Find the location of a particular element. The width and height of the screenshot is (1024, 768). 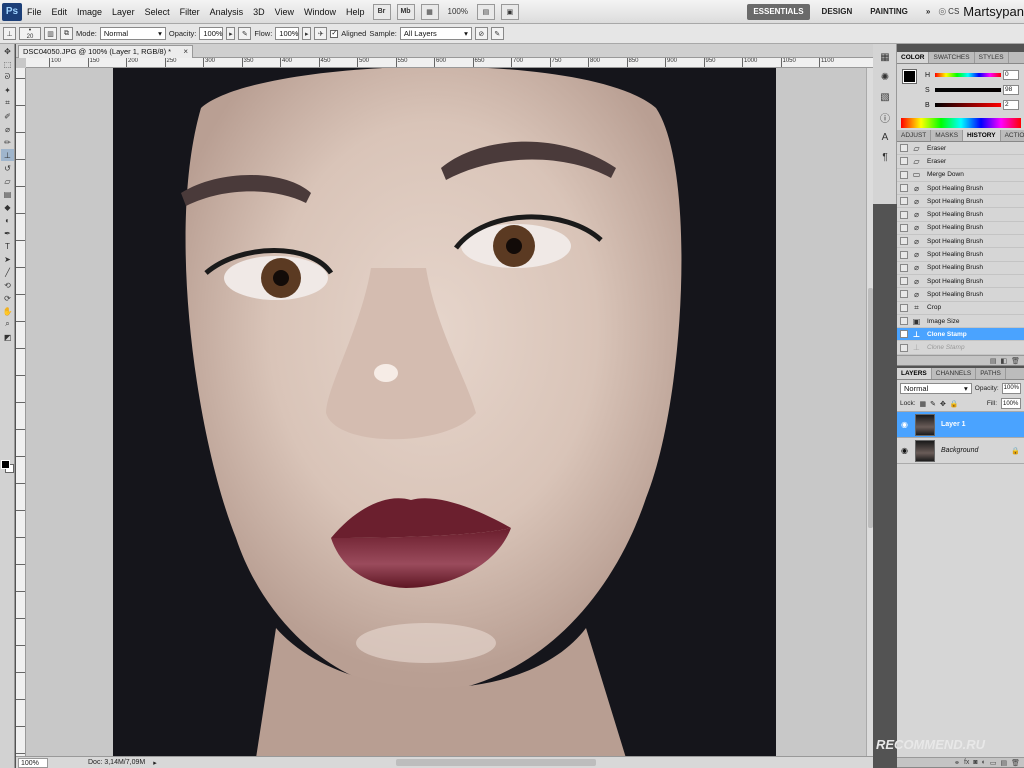

launch-bridge-button: Br is located at coordinates (381, 11).